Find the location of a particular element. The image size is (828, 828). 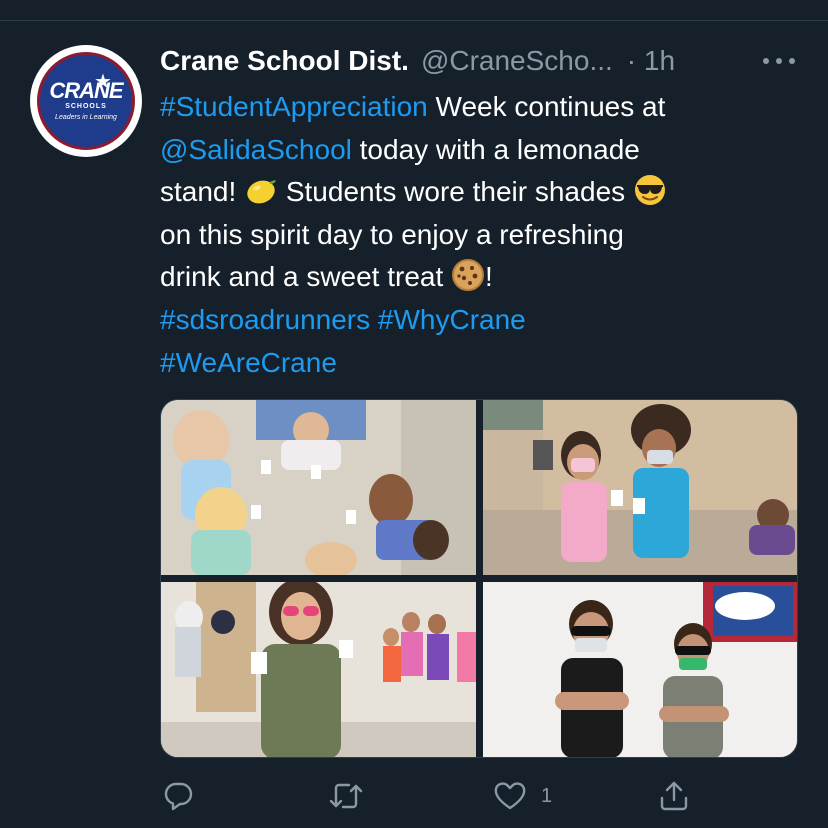

logo-tagline: Leaders in Learning is located at coordinates (86, 117).